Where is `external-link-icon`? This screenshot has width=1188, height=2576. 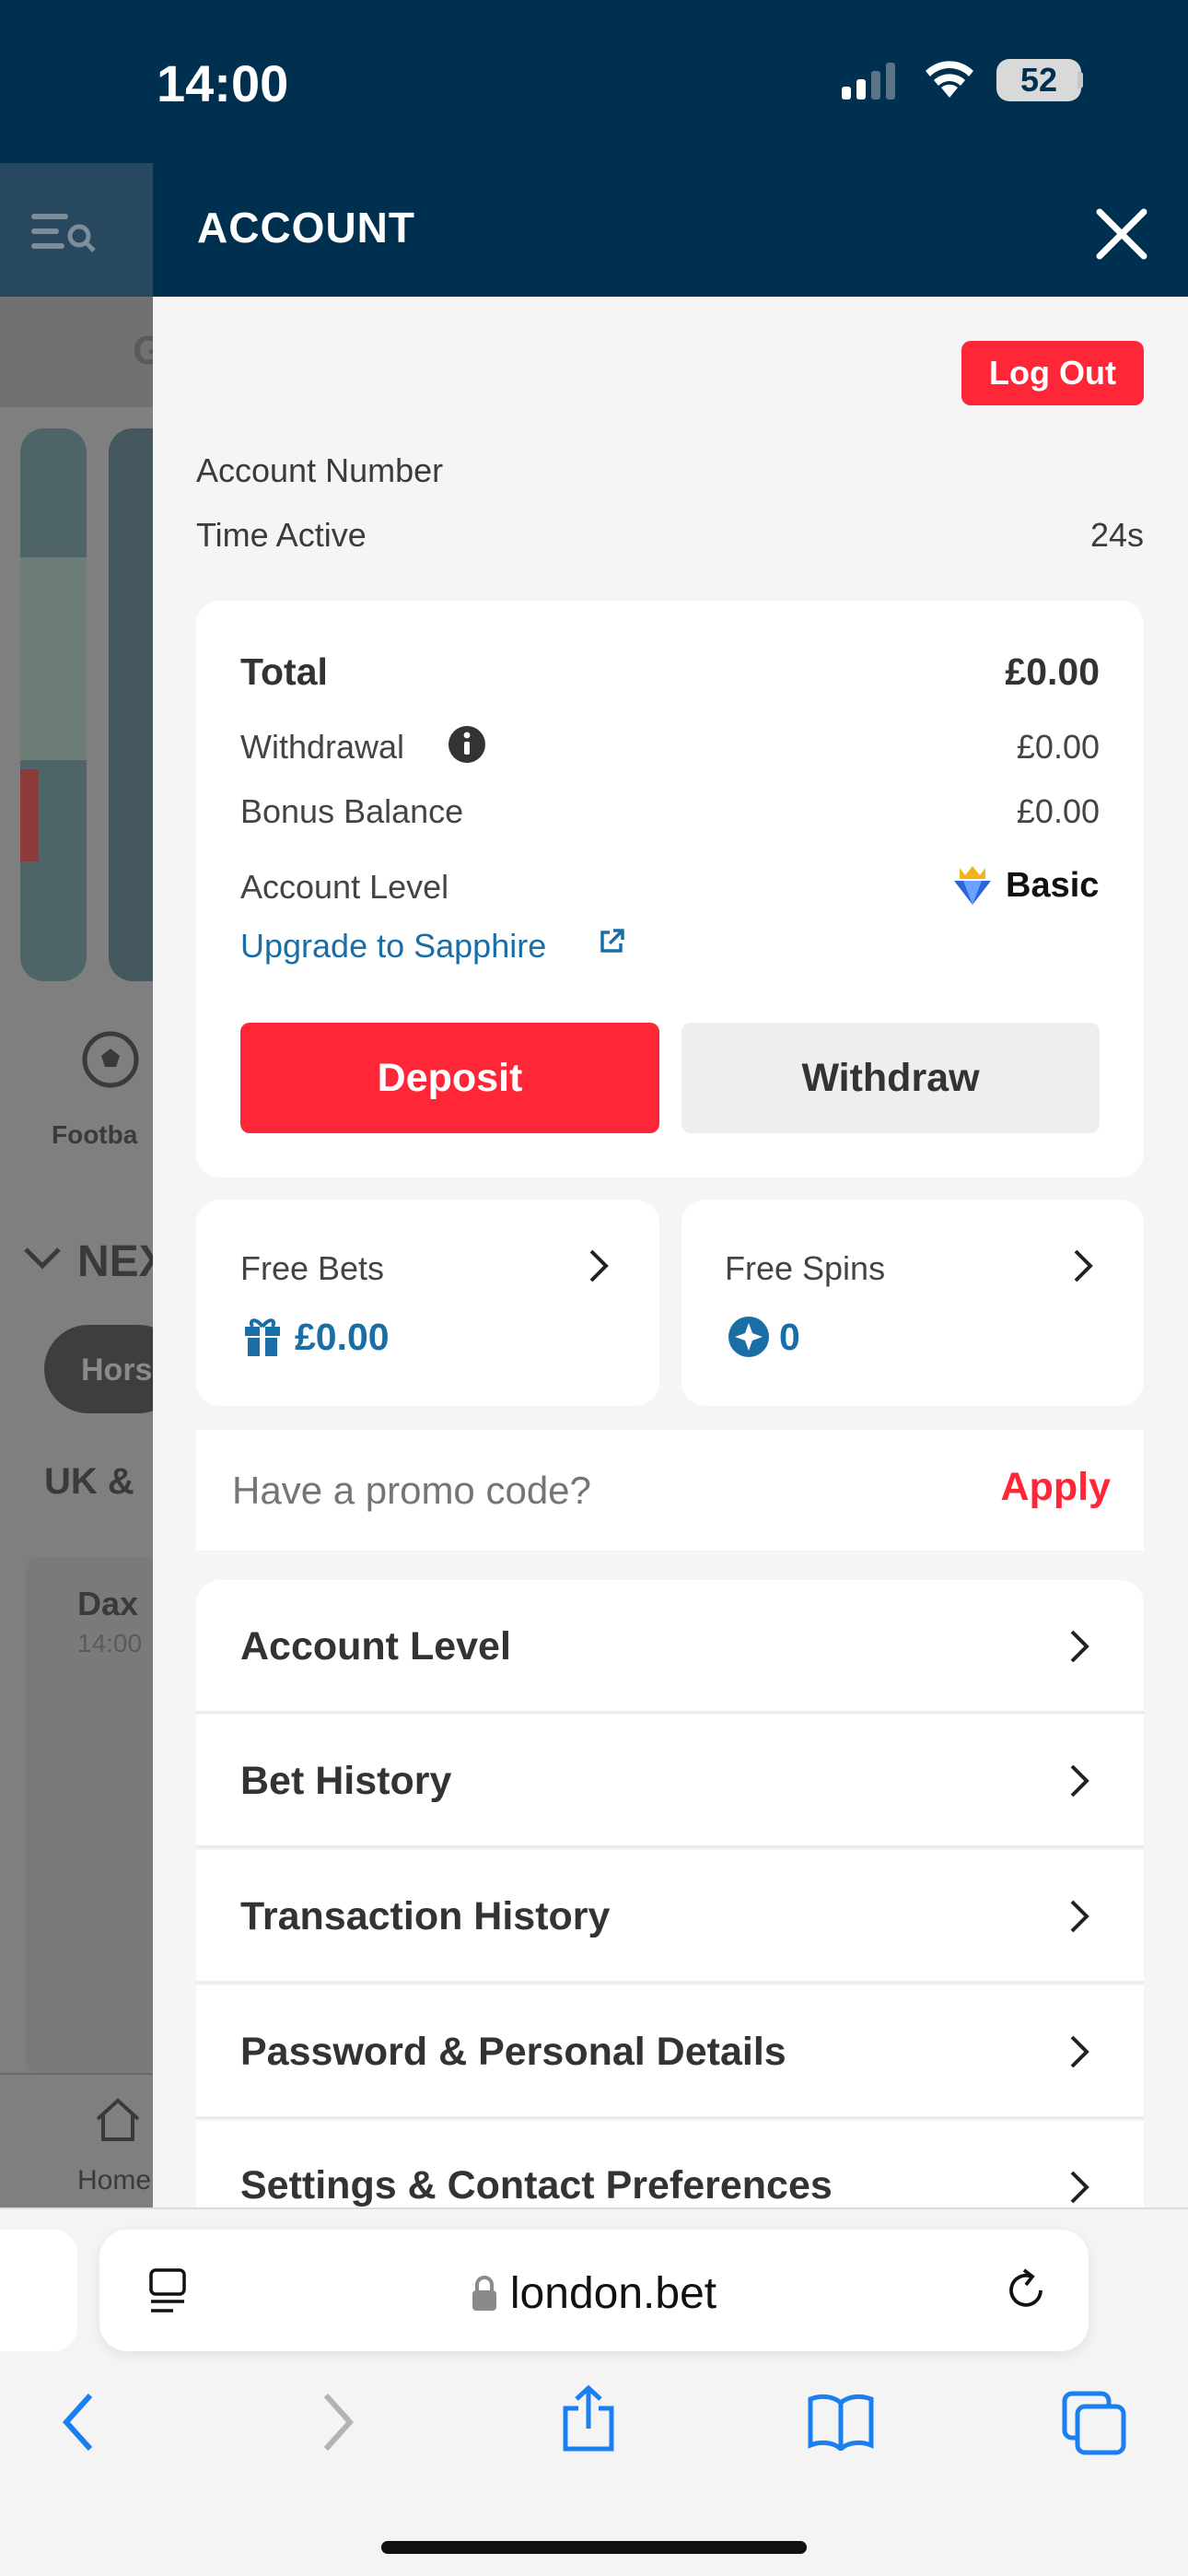 external-link-icon is located at coordinates (611, 941).